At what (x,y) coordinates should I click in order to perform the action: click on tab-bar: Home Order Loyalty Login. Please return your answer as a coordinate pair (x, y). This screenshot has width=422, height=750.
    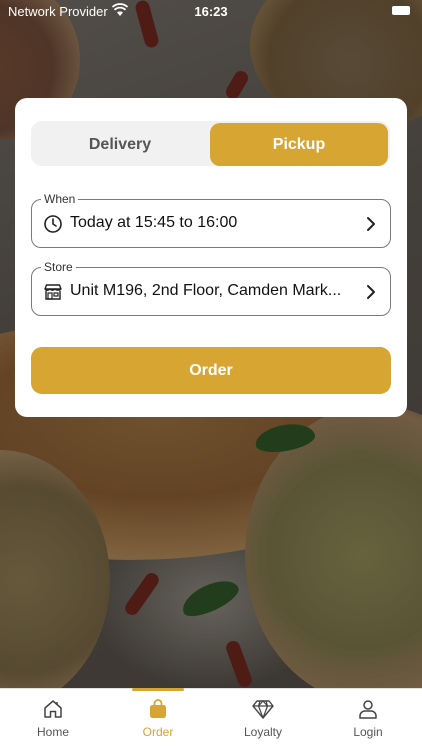
    Looking at the image, I should click on (211, 719).